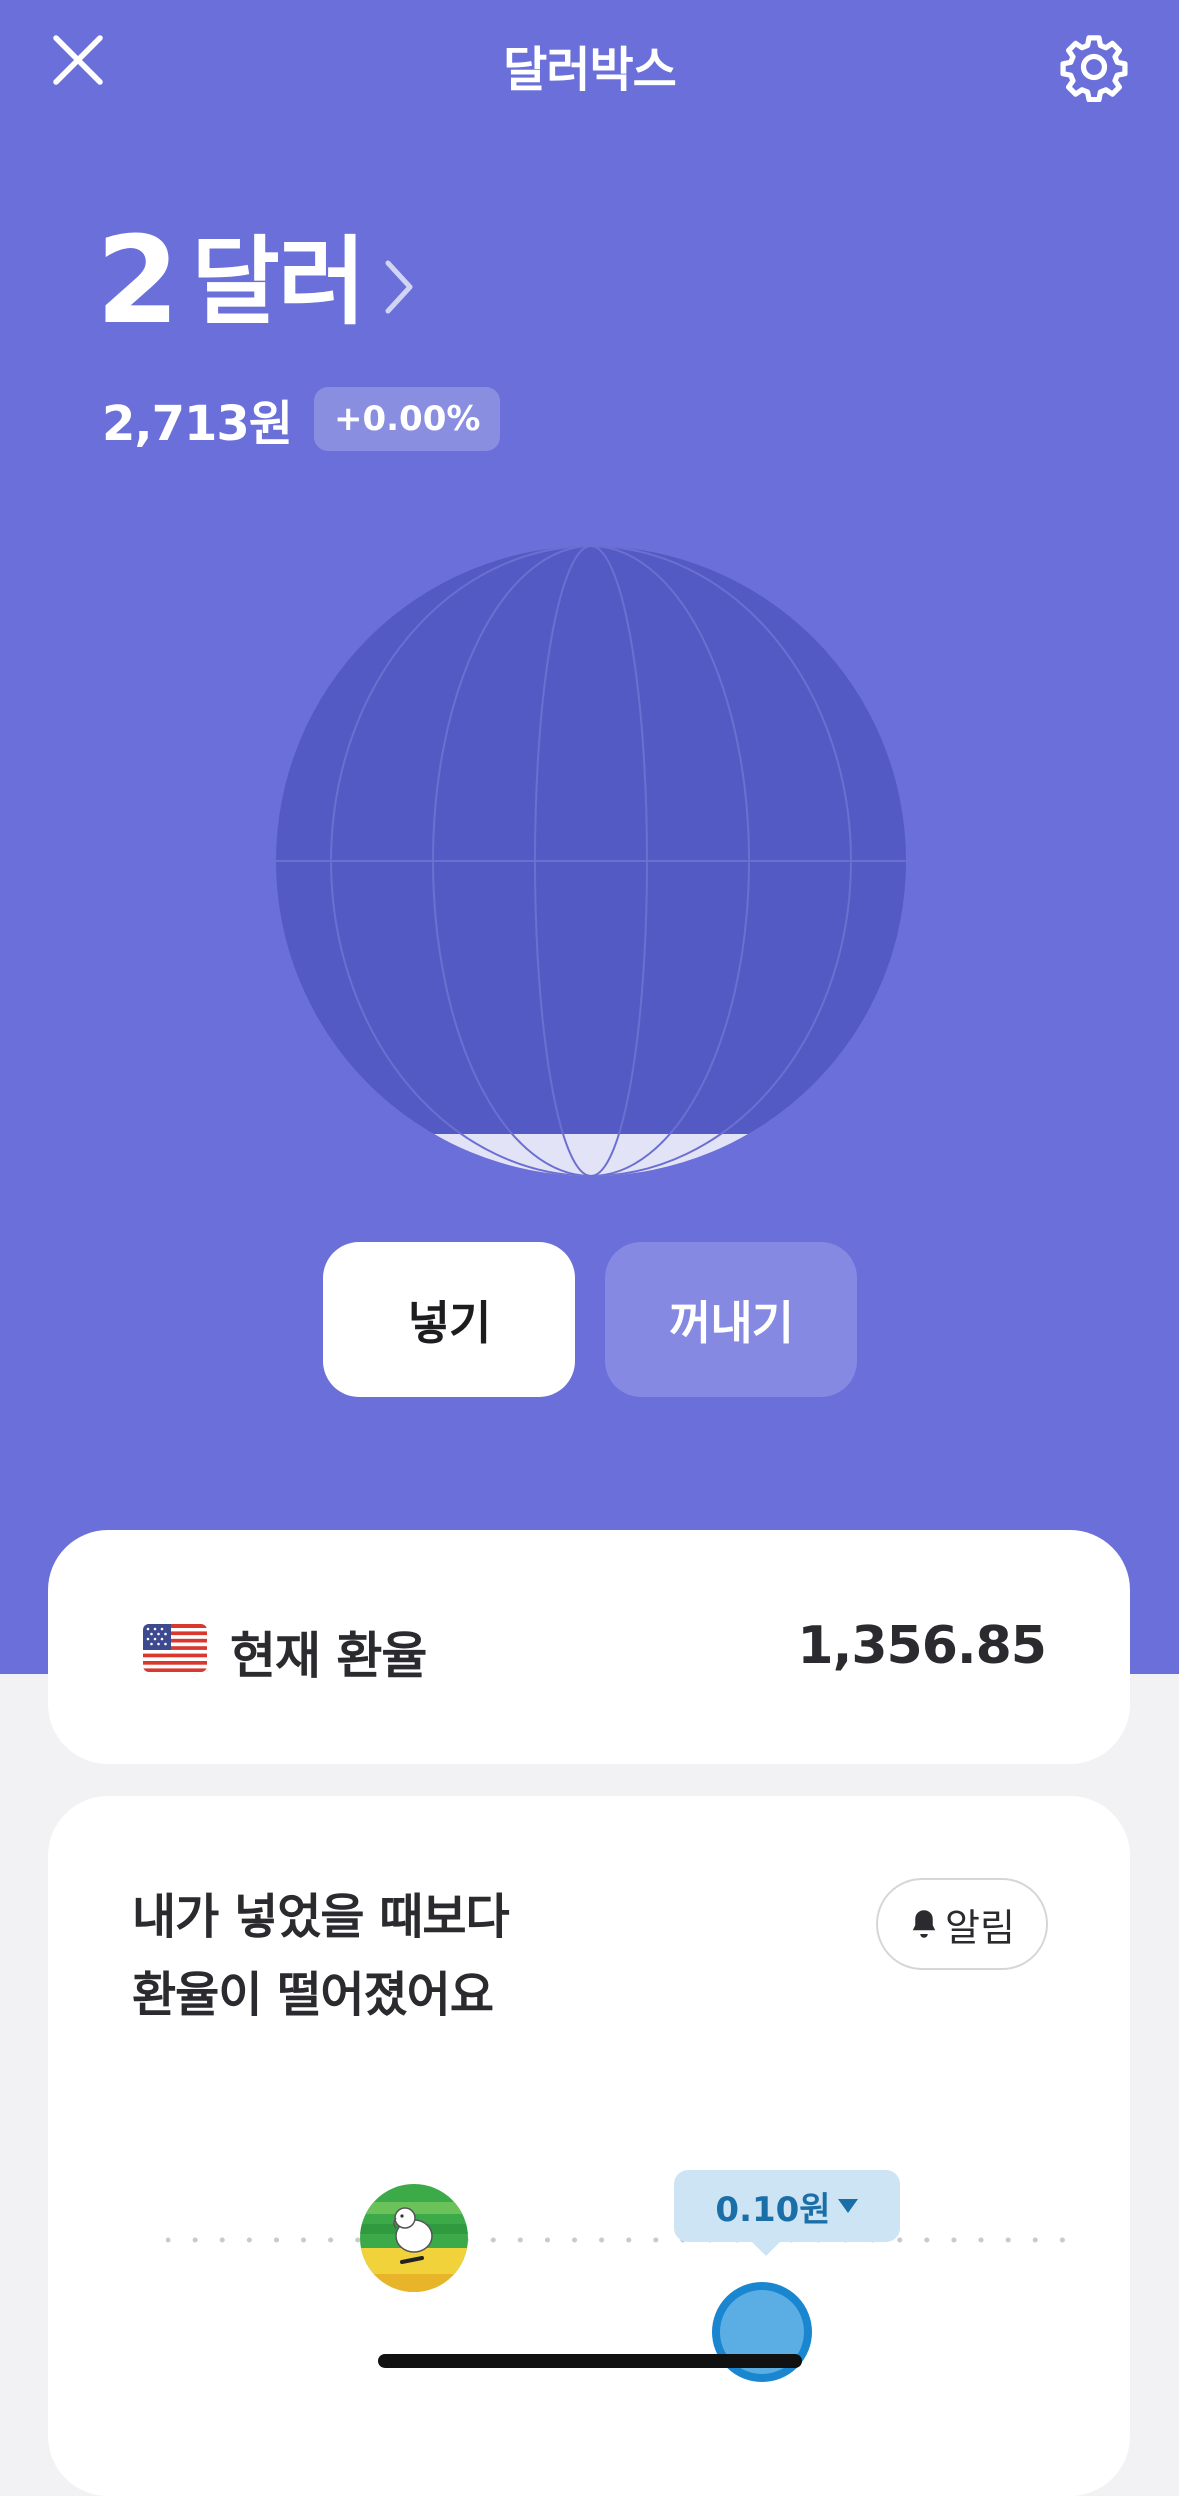  Describe the element at coordinates (591, 861) in the screenshot. I see `globe-illustration` at that location.